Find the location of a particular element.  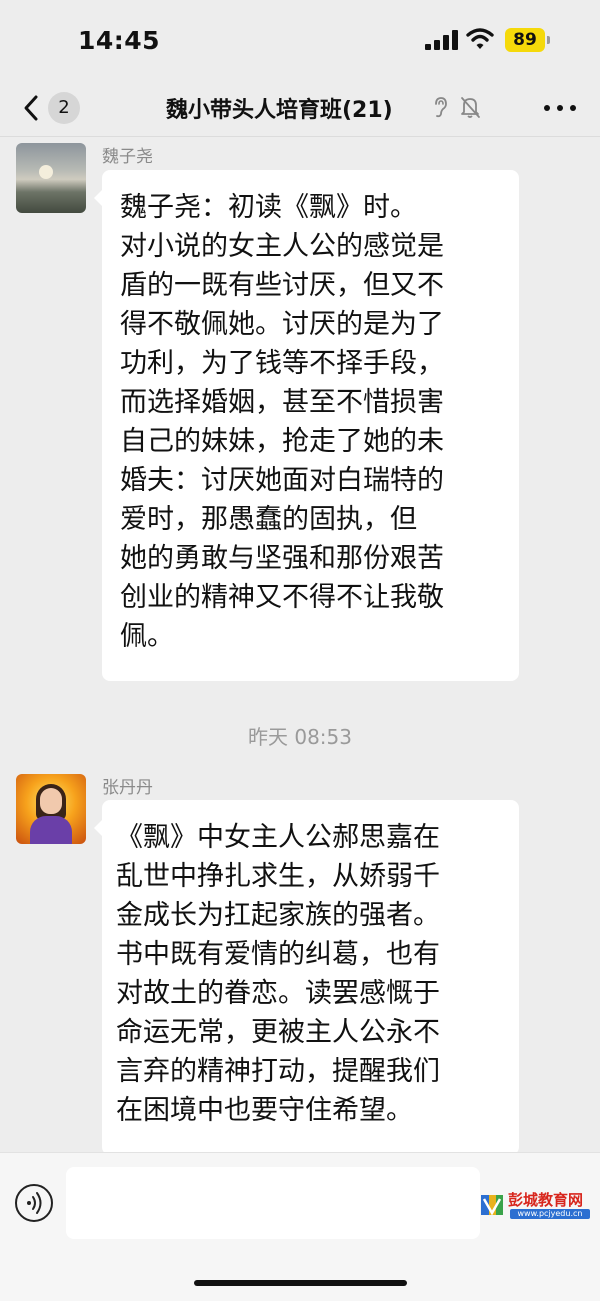

message-line: 爱时，那愚蠢的固执，但 is located at coordinates (268, 519).